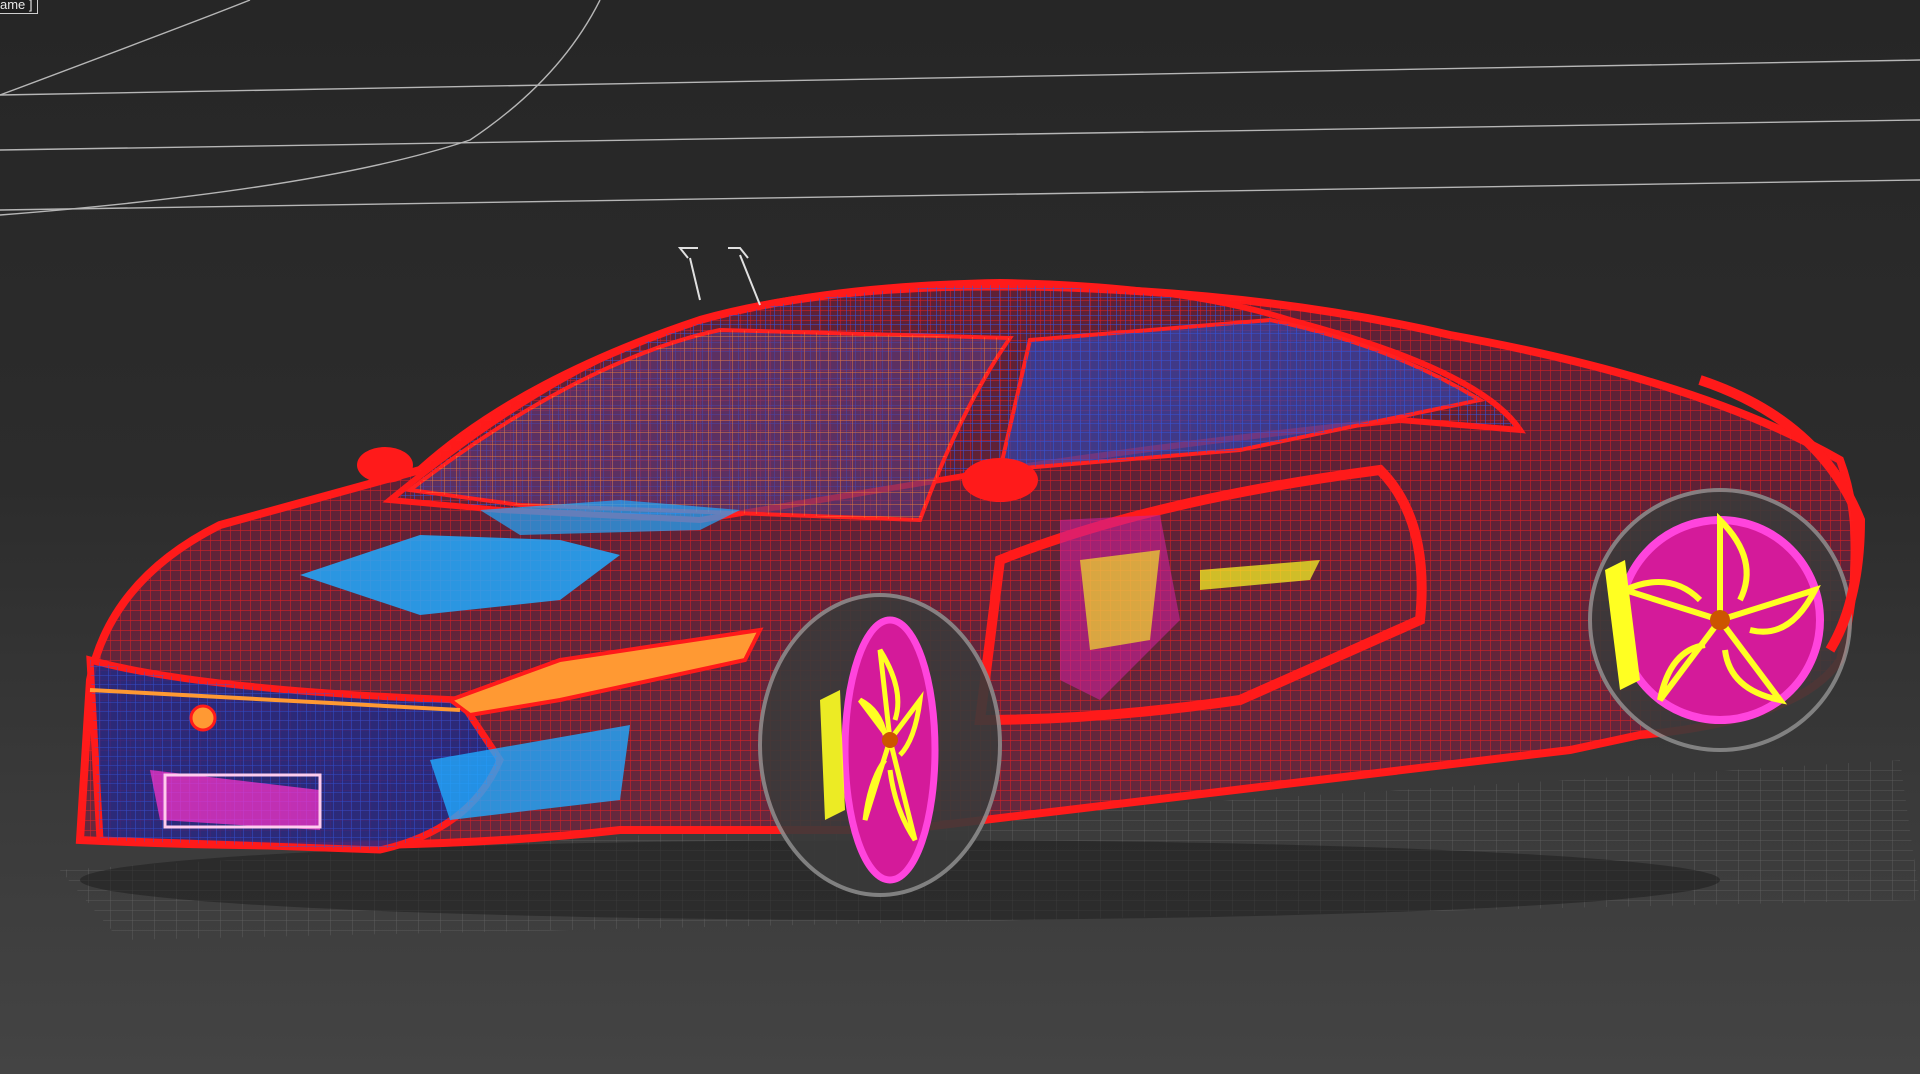  Describe the element at coordinates (719, 276) in the screenshot. I see `selection-bracket` at that location.